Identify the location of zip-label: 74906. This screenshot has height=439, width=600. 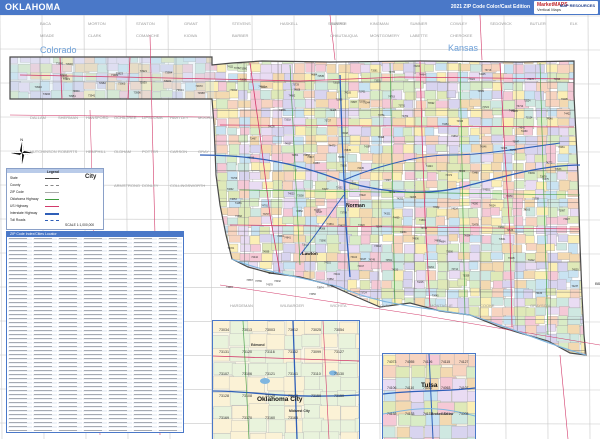
(415, 238).